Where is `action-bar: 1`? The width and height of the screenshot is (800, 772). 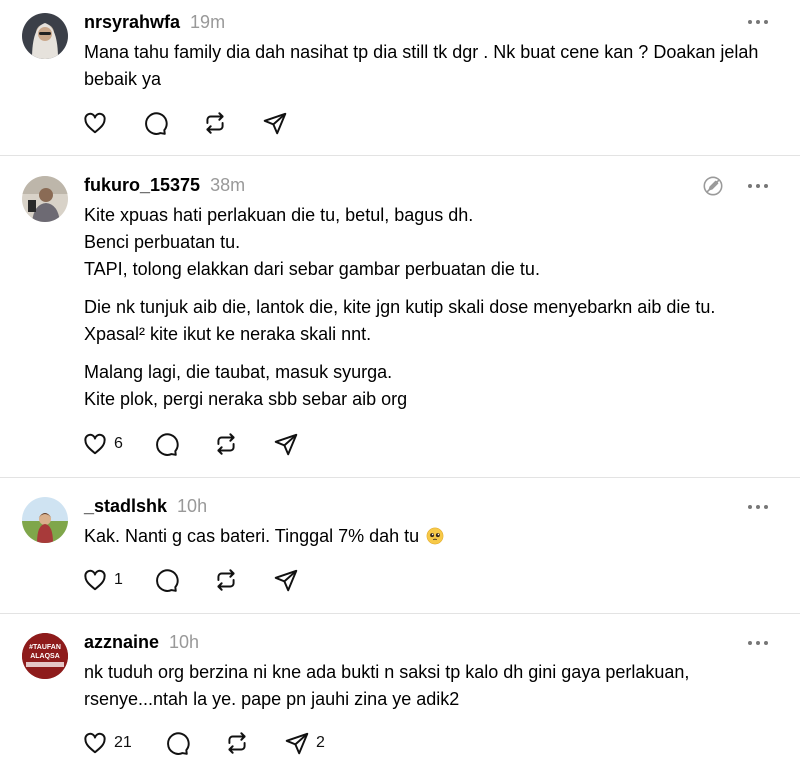 action-bar: 1 is located at coordinates (207, 580).